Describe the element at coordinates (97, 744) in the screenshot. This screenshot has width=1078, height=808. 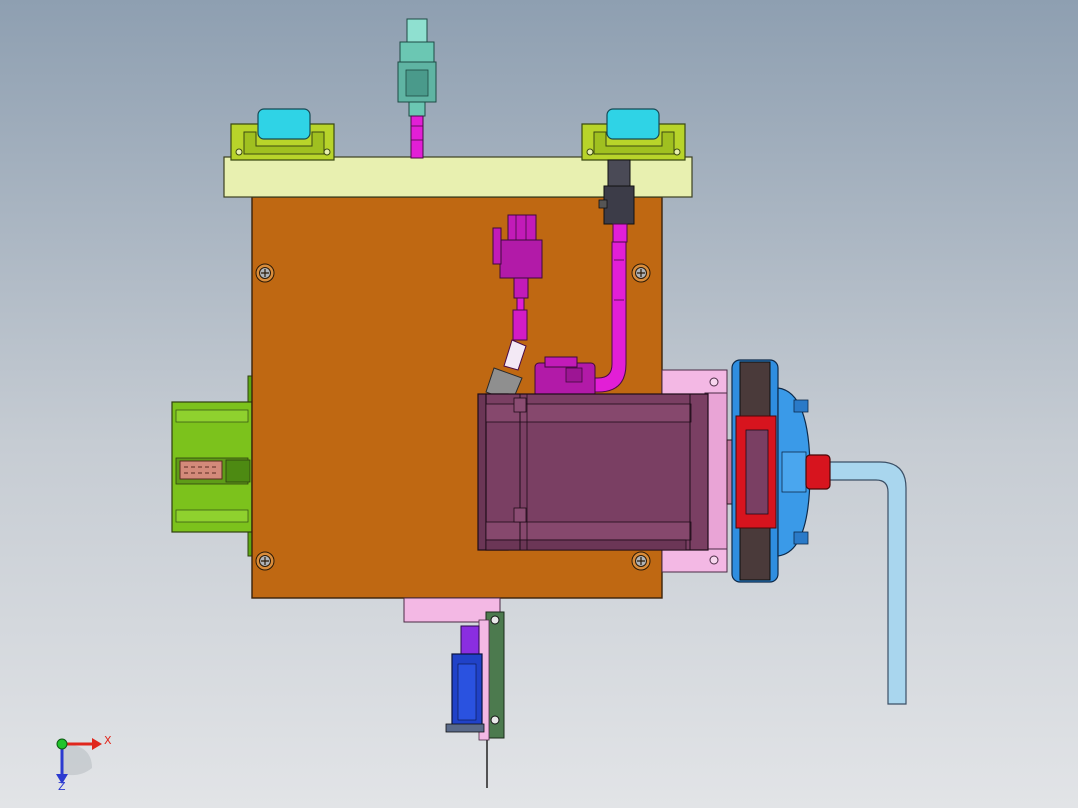
I see `x-axis-arrowhead` at that location.